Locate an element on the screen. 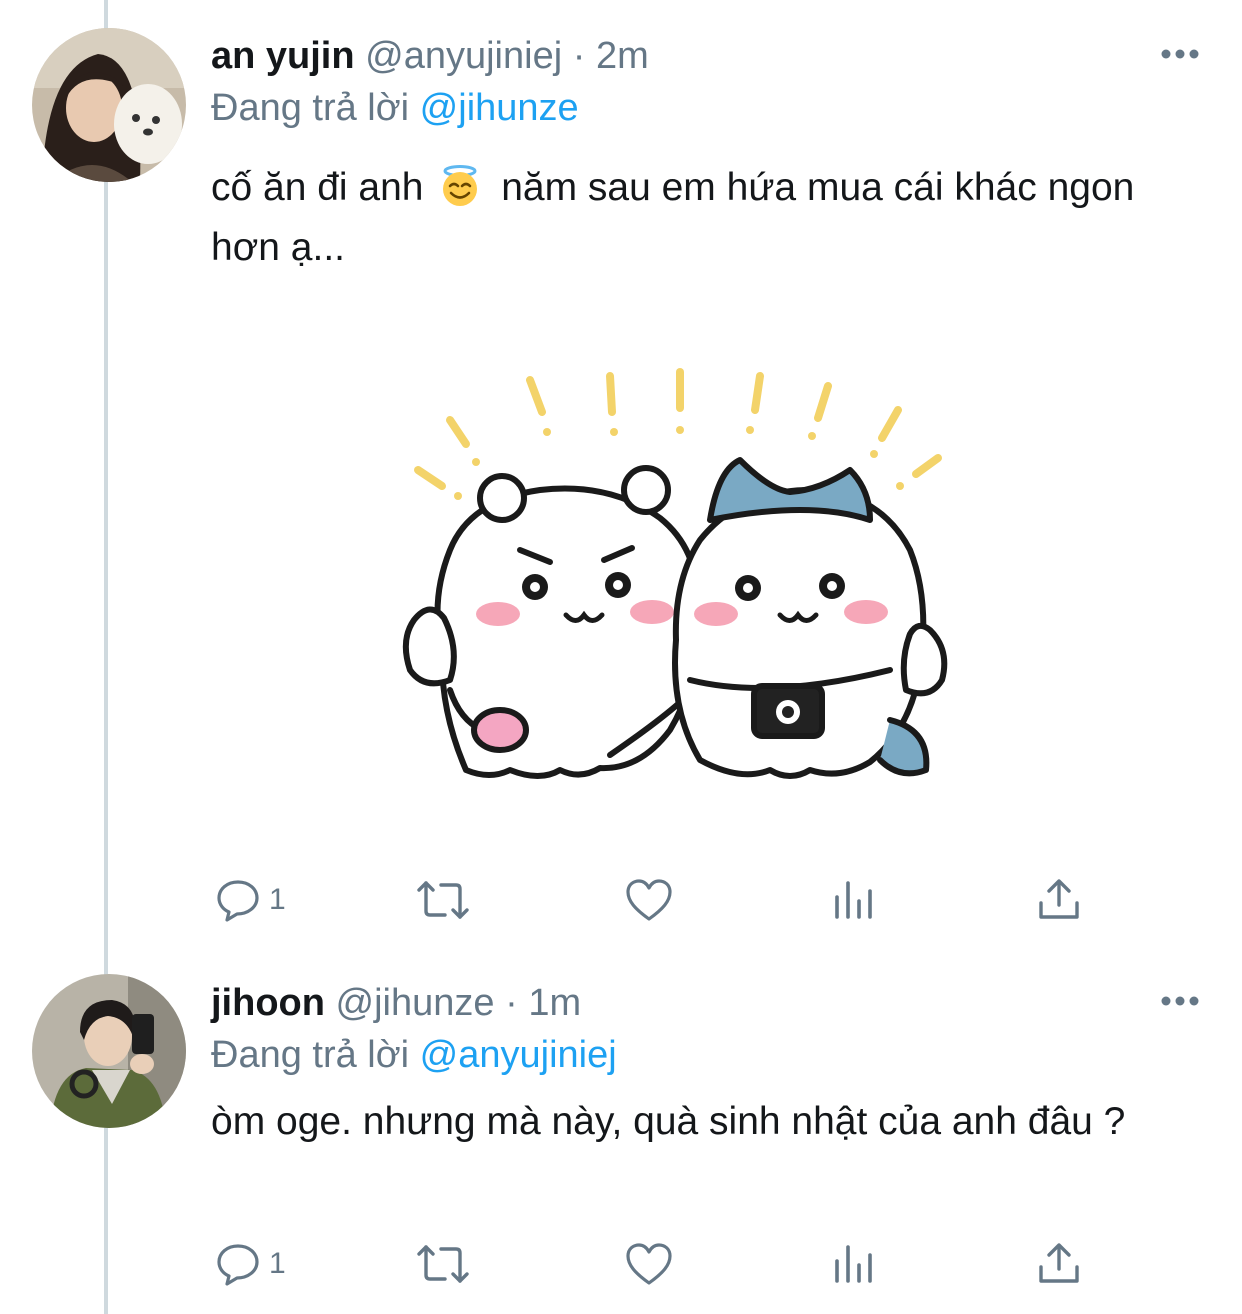  smiling-face-with-halo-icon is located at coordinates (460, 186).